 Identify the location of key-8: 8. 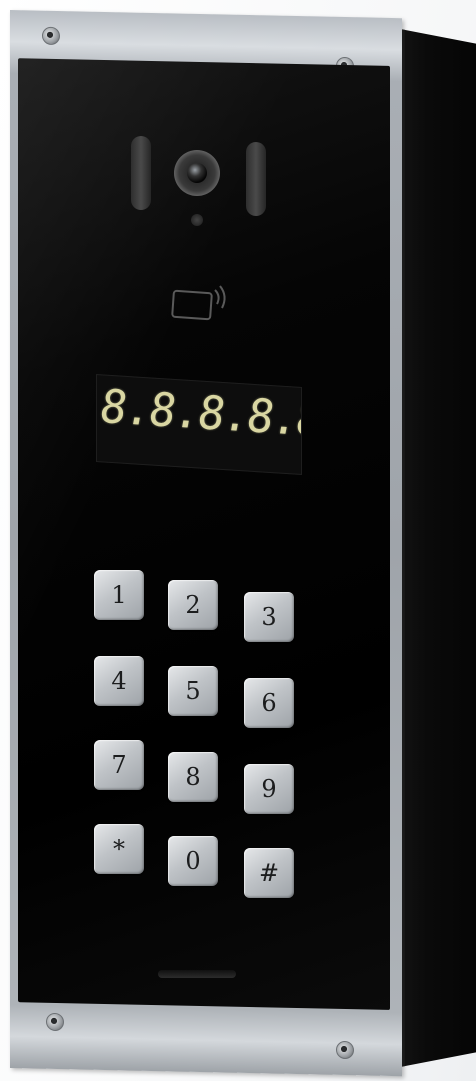
(193, 777).